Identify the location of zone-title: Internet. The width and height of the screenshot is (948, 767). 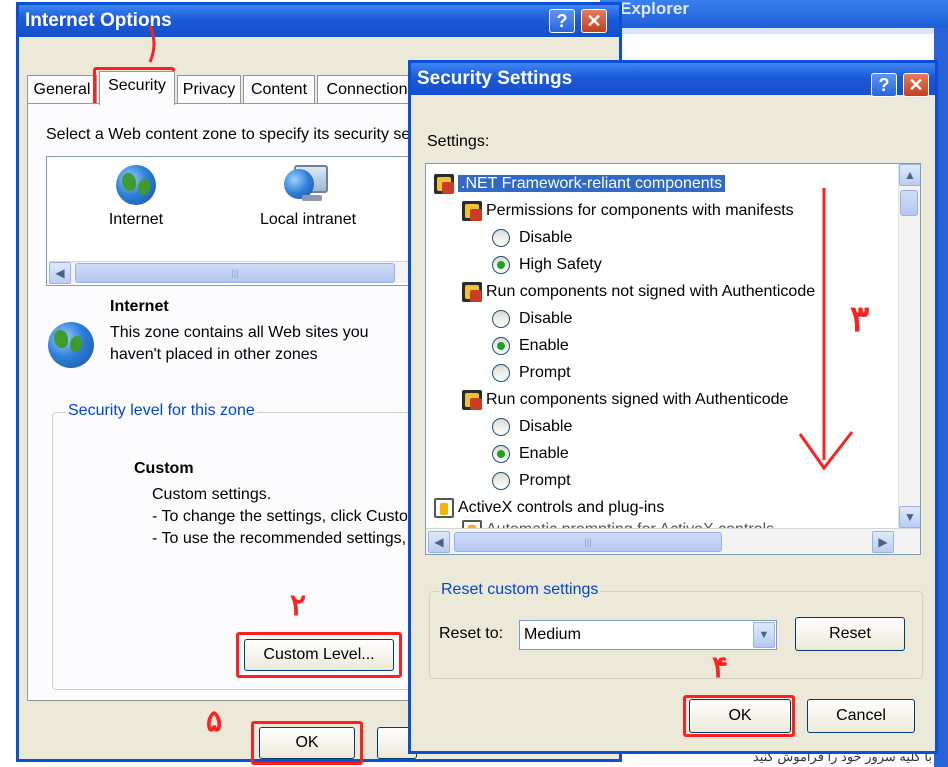
(139, 306).